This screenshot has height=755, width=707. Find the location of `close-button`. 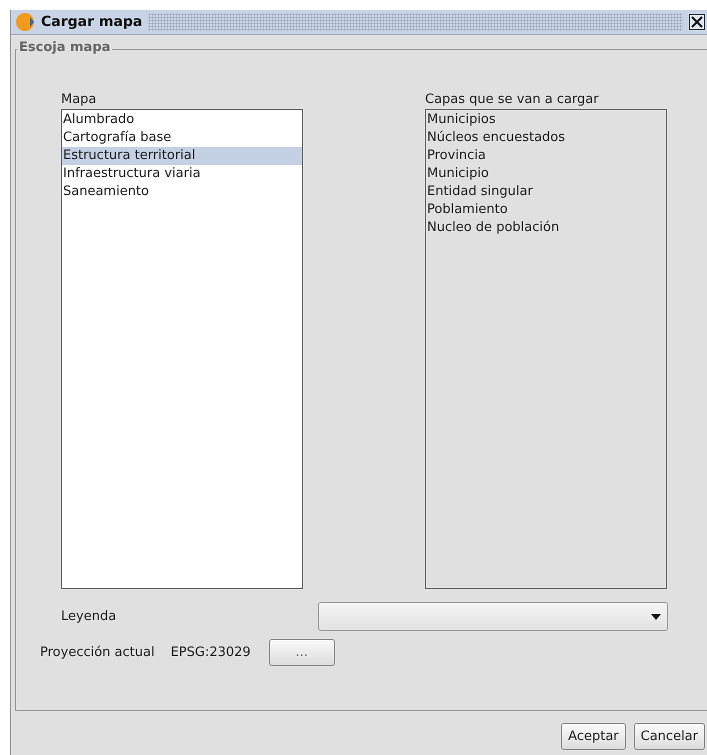

close-button is located at coordinates (697, 22).